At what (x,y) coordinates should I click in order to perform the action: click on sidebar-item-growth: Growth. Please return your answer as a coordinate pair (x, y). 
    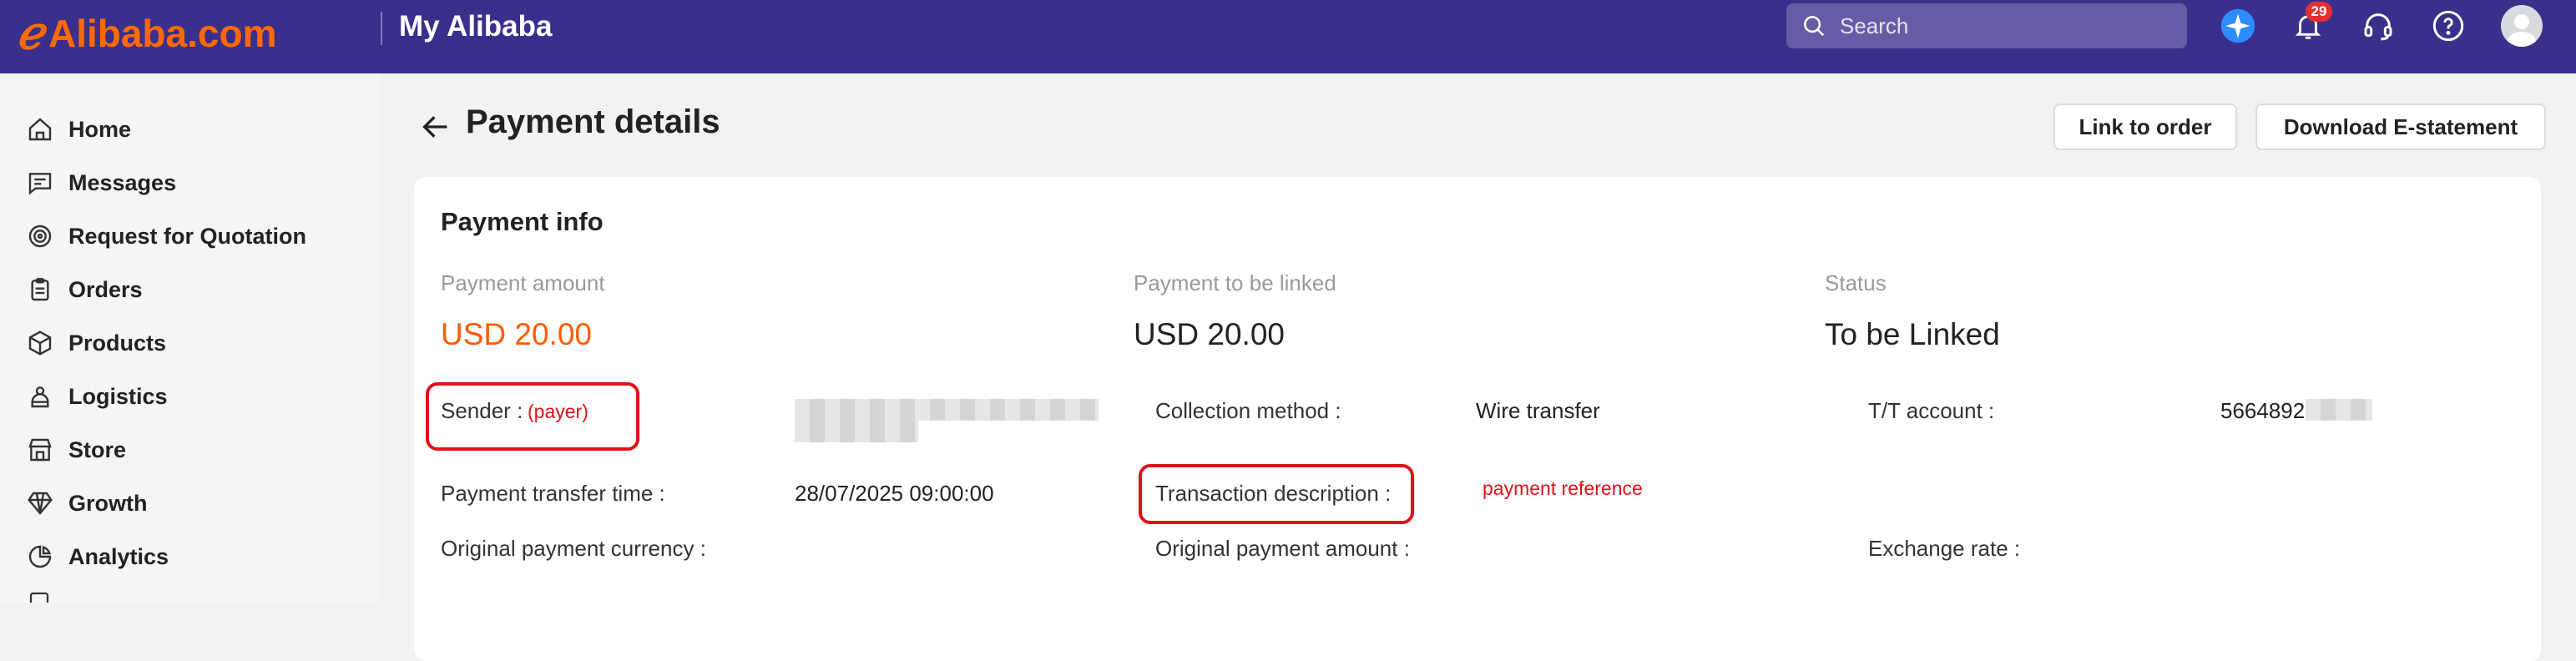
    Looking at the image, I should click on (87, 503).